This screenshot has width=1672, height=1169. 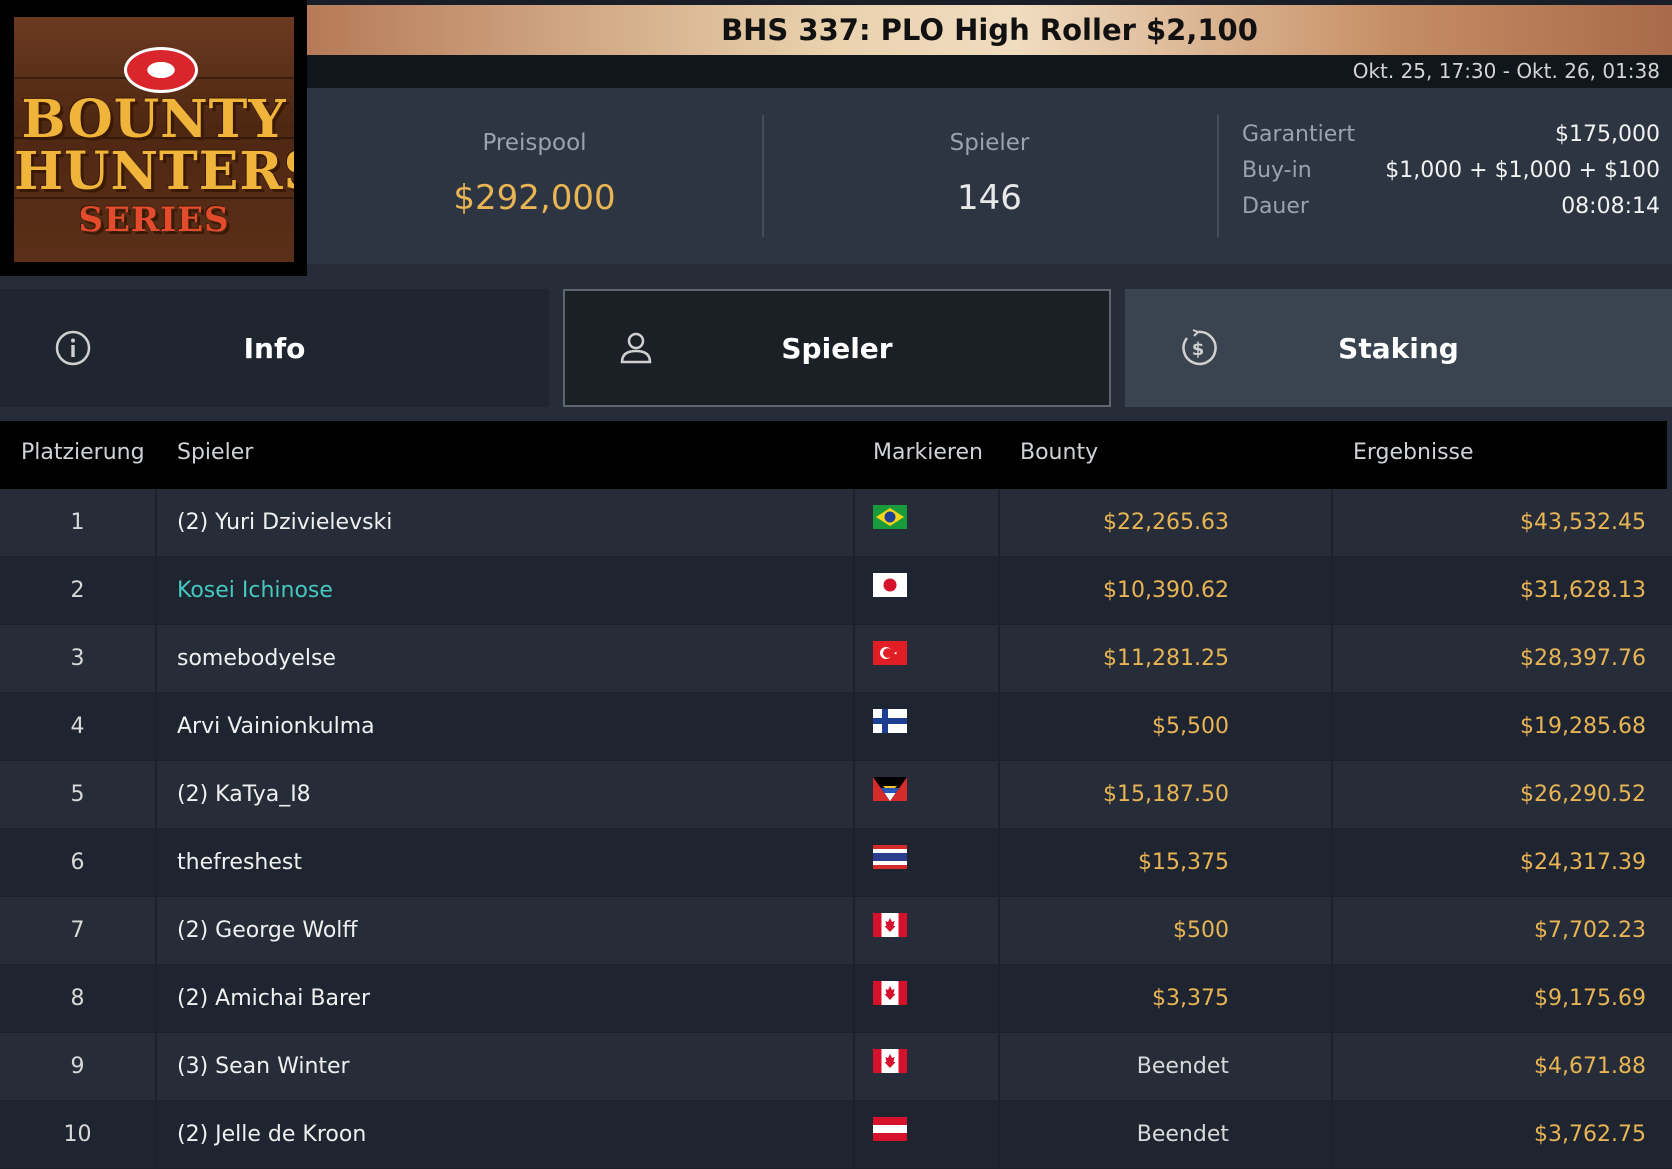 I want to click on detail-value: $175,000, so click(x=1607, y=134).